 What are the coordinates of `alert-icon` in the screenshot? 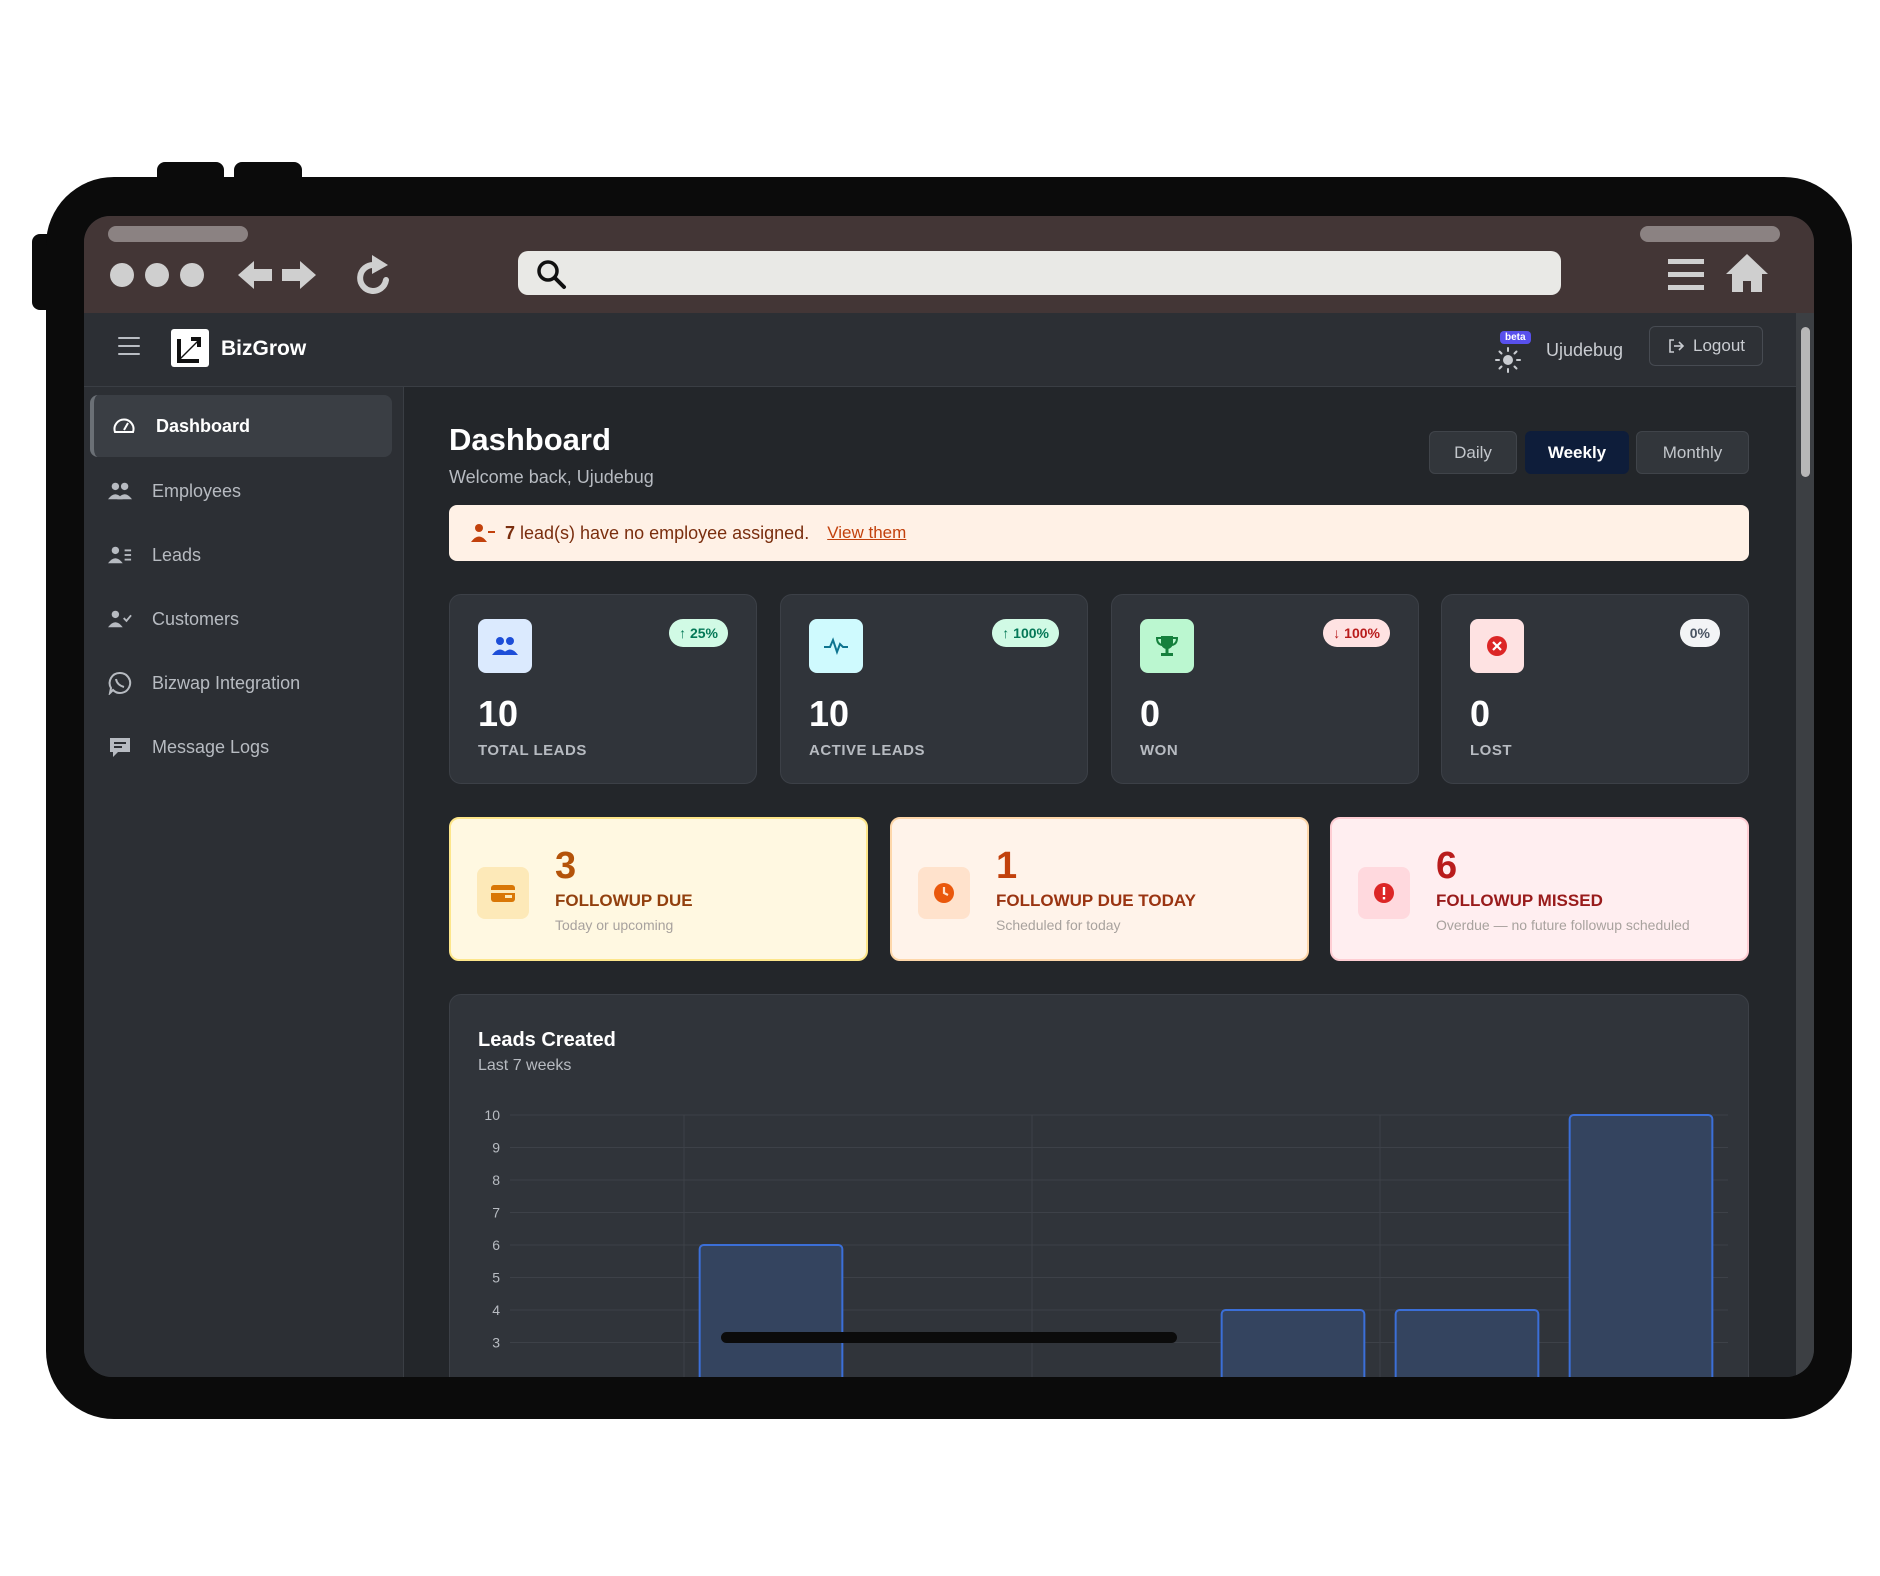 It's located at (1384, 893).